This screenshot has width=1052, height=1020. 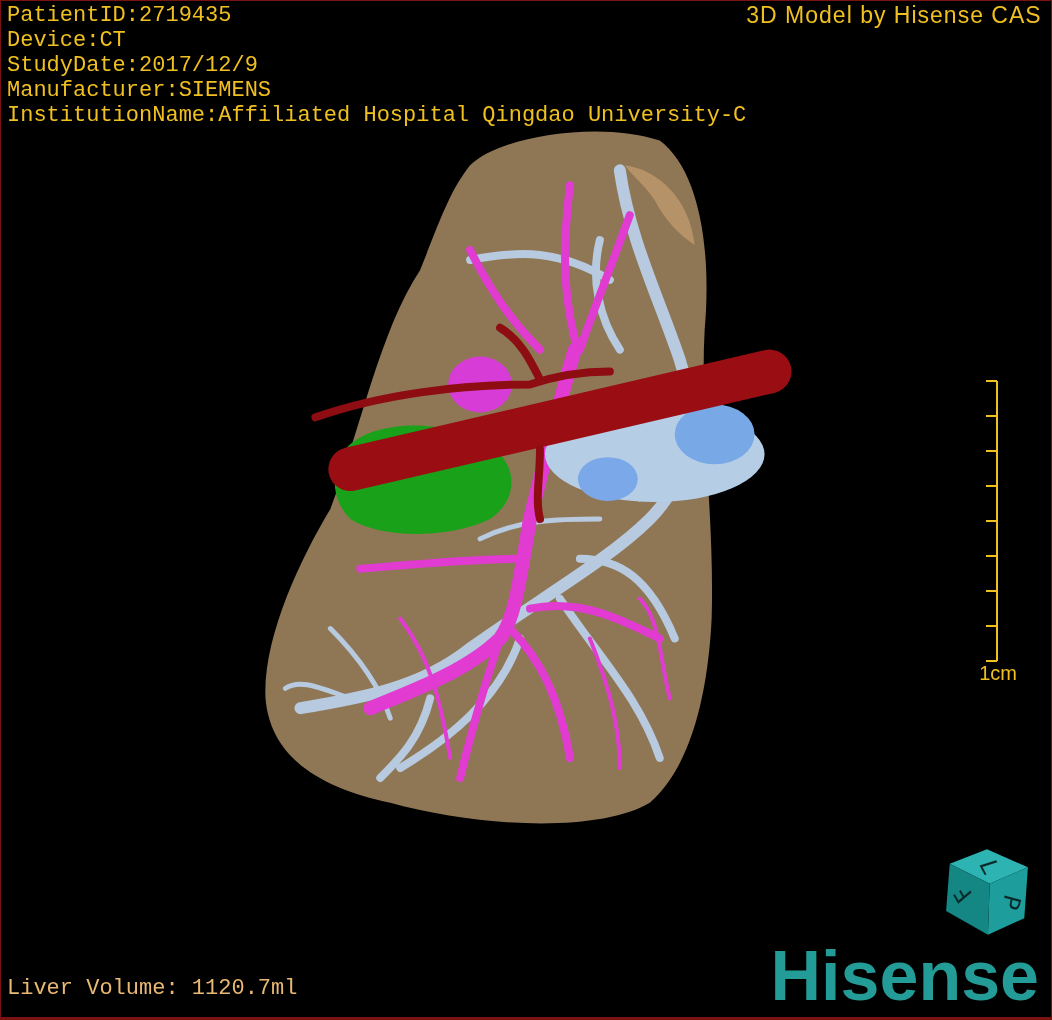 I want to click on cube-face-label: F, so click(x=963, y=893).